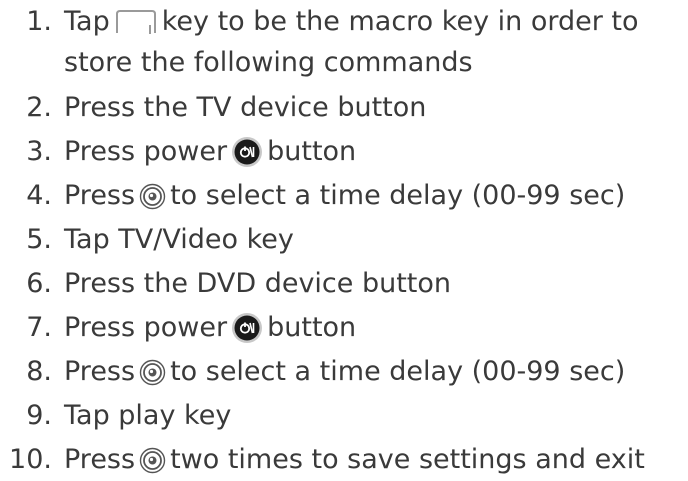 This screenshot has height=481, width=688. I want to click on macro-key-icon, so click(135, 22).